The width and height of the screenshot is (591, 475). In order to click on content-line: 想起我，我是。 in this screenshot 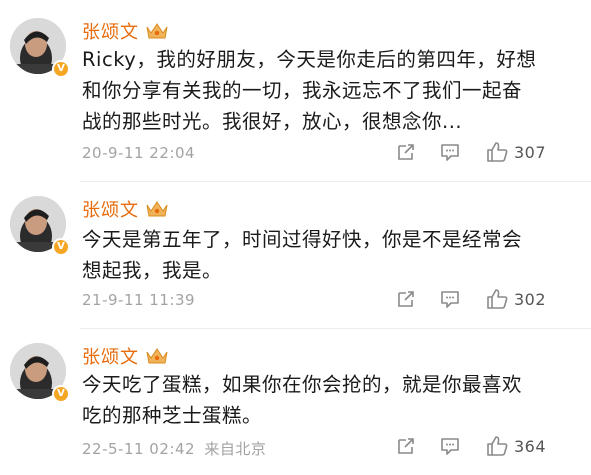, I will do `click(152, 270)`.